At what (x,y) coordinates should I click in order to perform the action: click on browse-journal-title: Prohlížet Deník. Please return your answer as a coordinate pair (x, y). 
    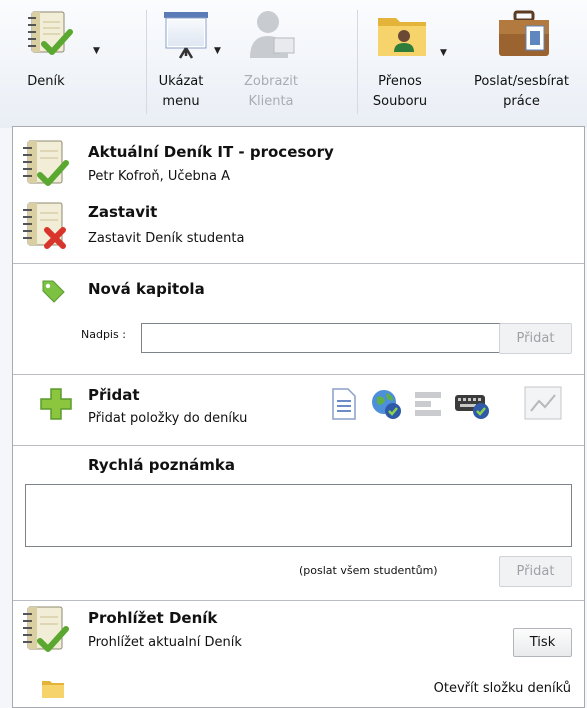
    Looking at the image, I should click on (153, 618).